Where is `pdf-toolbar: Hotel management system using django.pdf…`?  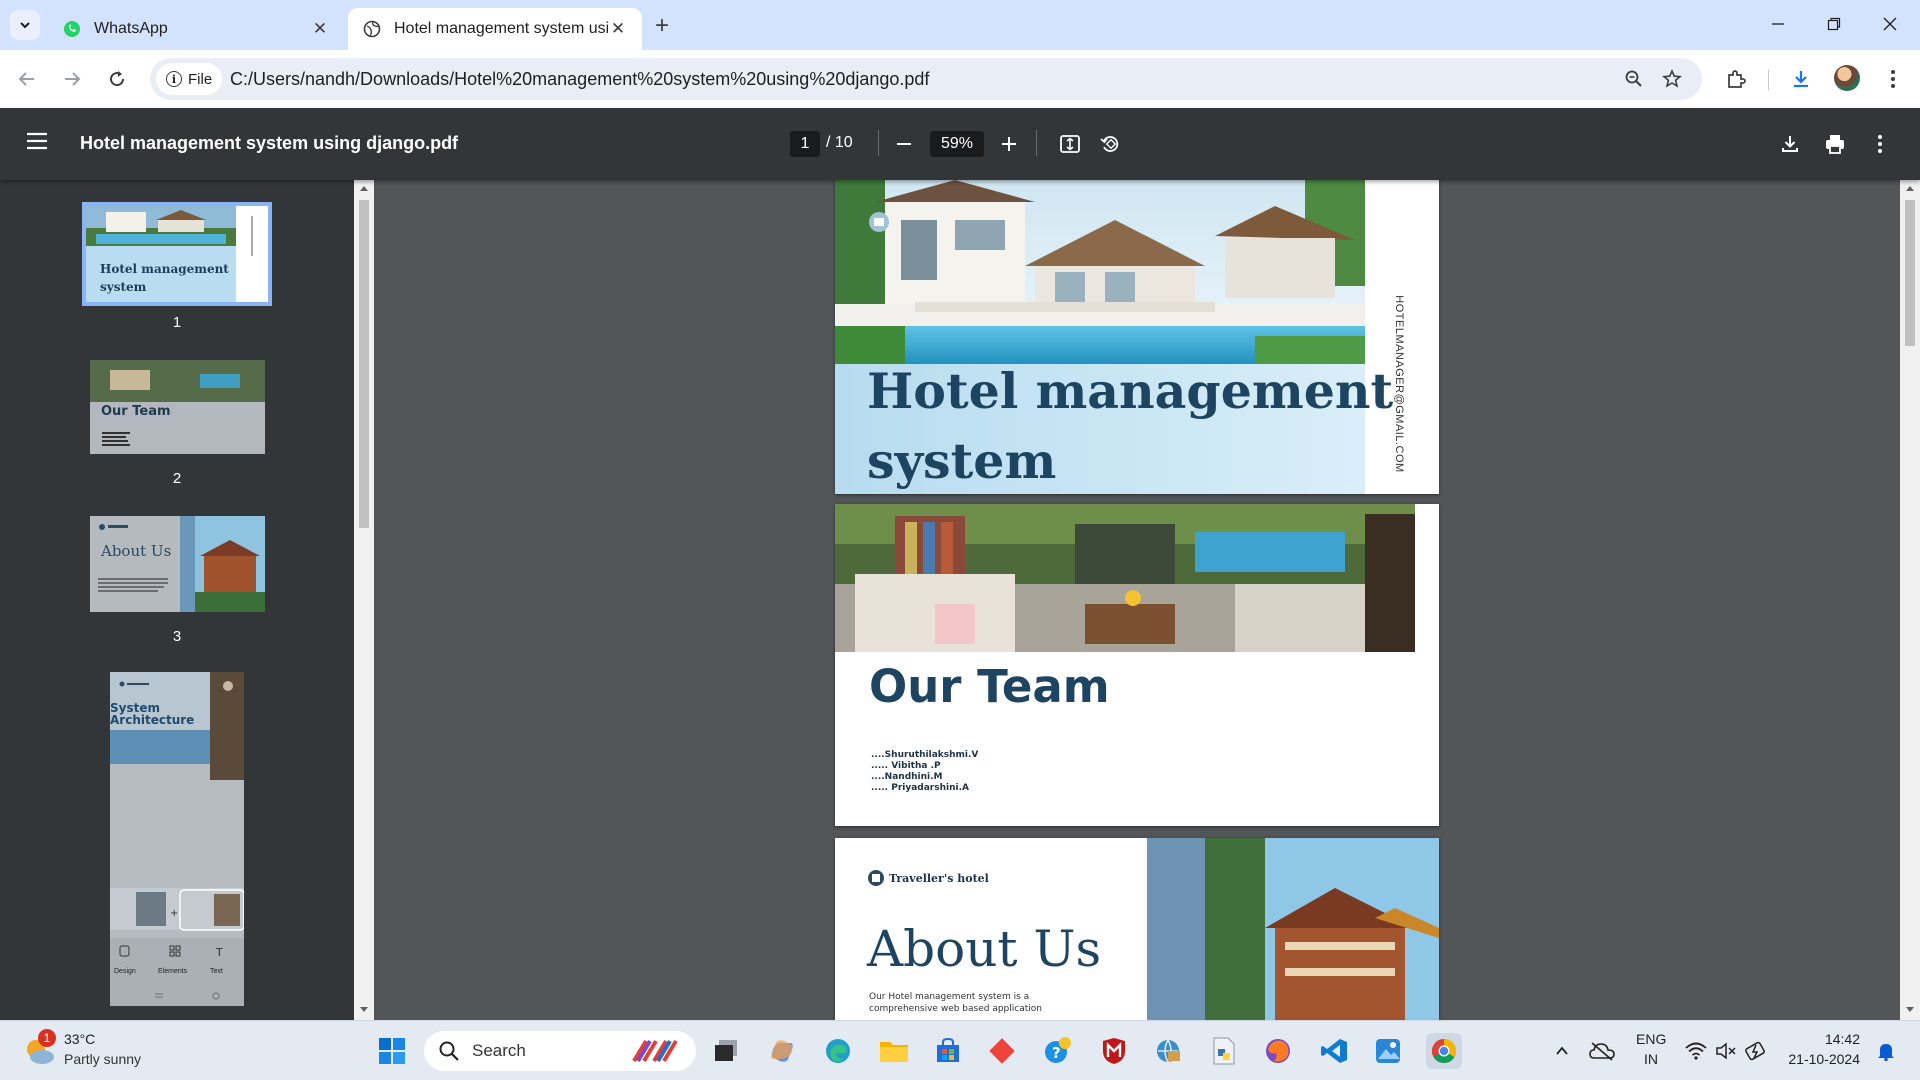 pdf-toolbar: Hotel management system using django.pdf… is located at coordinates (960, 144).